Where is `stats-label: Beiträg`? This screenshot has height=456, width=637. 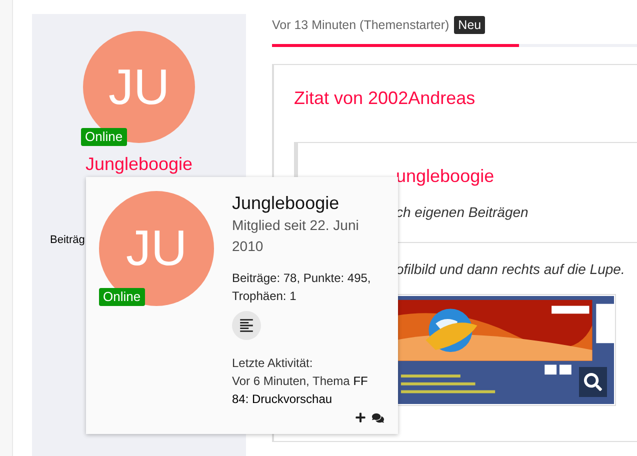 stats-label: Beiträg is located at coordinates (67, 240).